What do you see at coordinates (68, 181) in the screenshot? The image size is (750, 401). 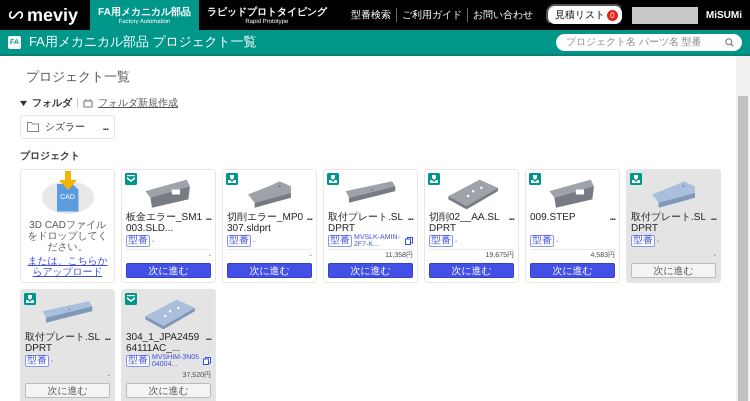 I see `down-arrow-icon` at bounding box center [68, 181].